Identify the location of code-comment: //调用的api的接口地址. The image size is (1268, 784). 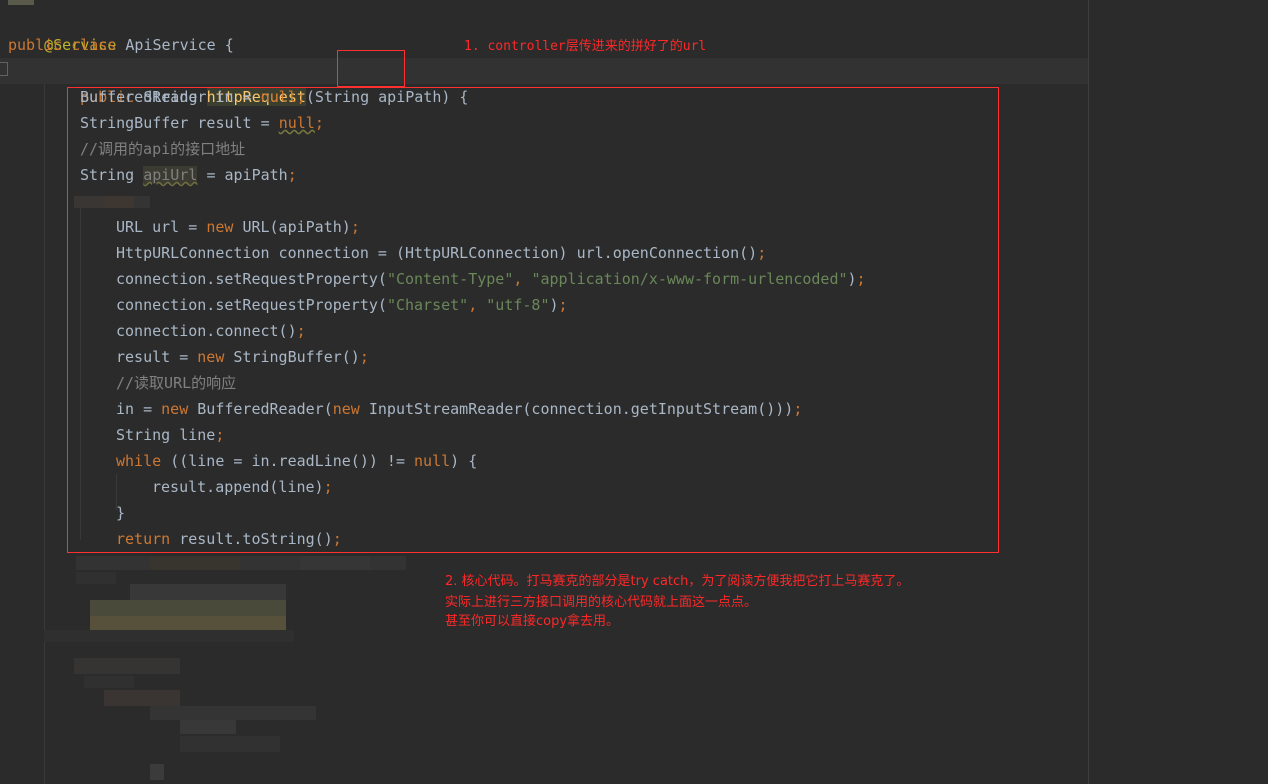
(163, 149).